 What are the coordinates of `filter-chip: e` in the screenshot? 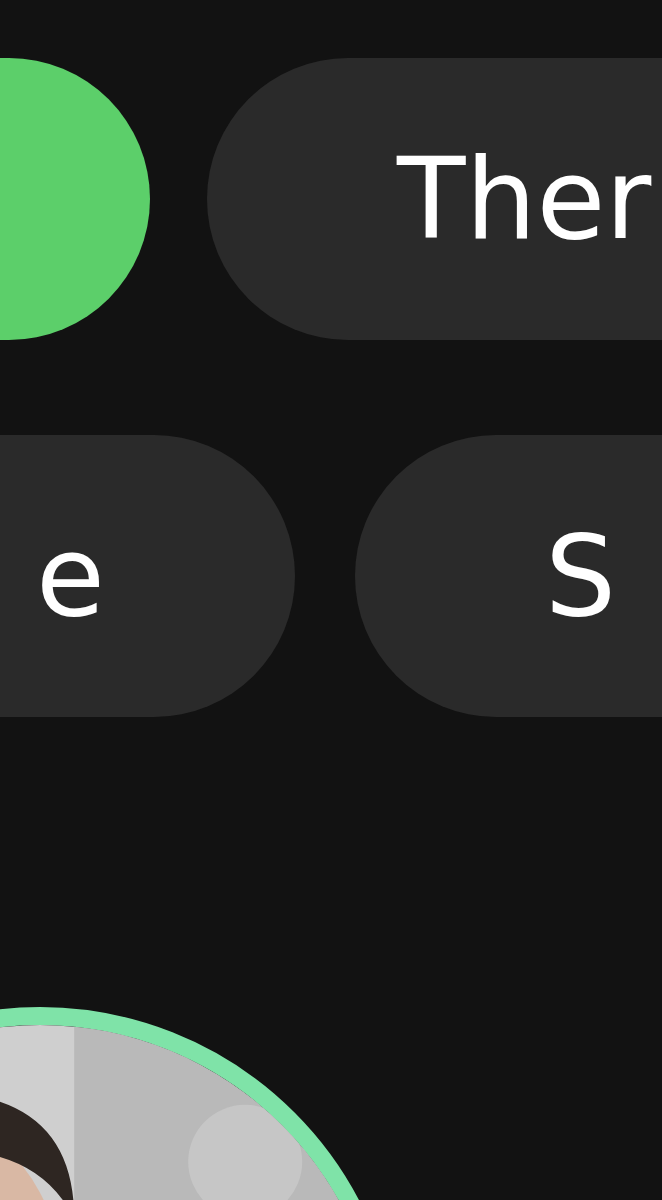 It's located at (147, 576).